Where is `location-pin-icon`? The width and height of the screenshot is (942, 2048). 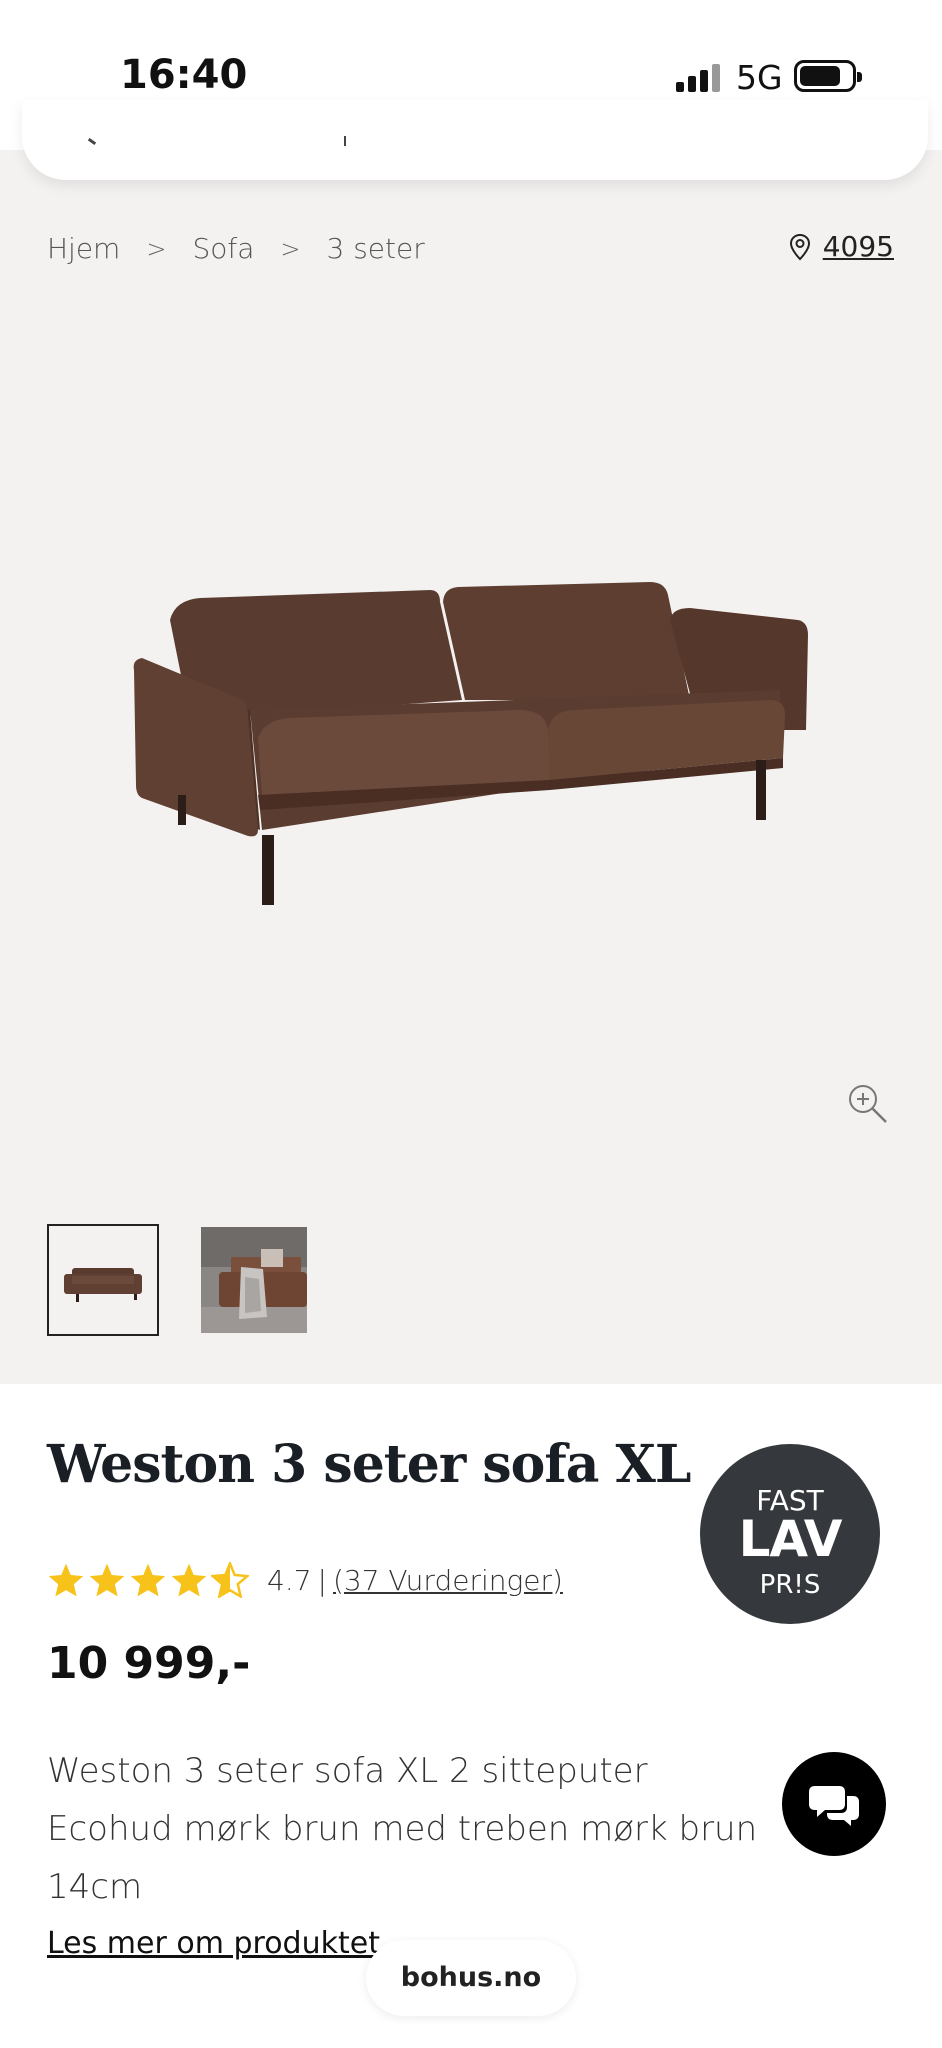 location-pin-icon is located at coordinates (799, 246).